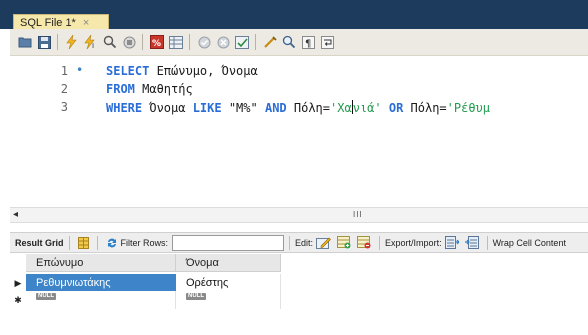 This screenshot has width=588, height=335. I want to click on toggle-output-icon: %, so click(157, 42).